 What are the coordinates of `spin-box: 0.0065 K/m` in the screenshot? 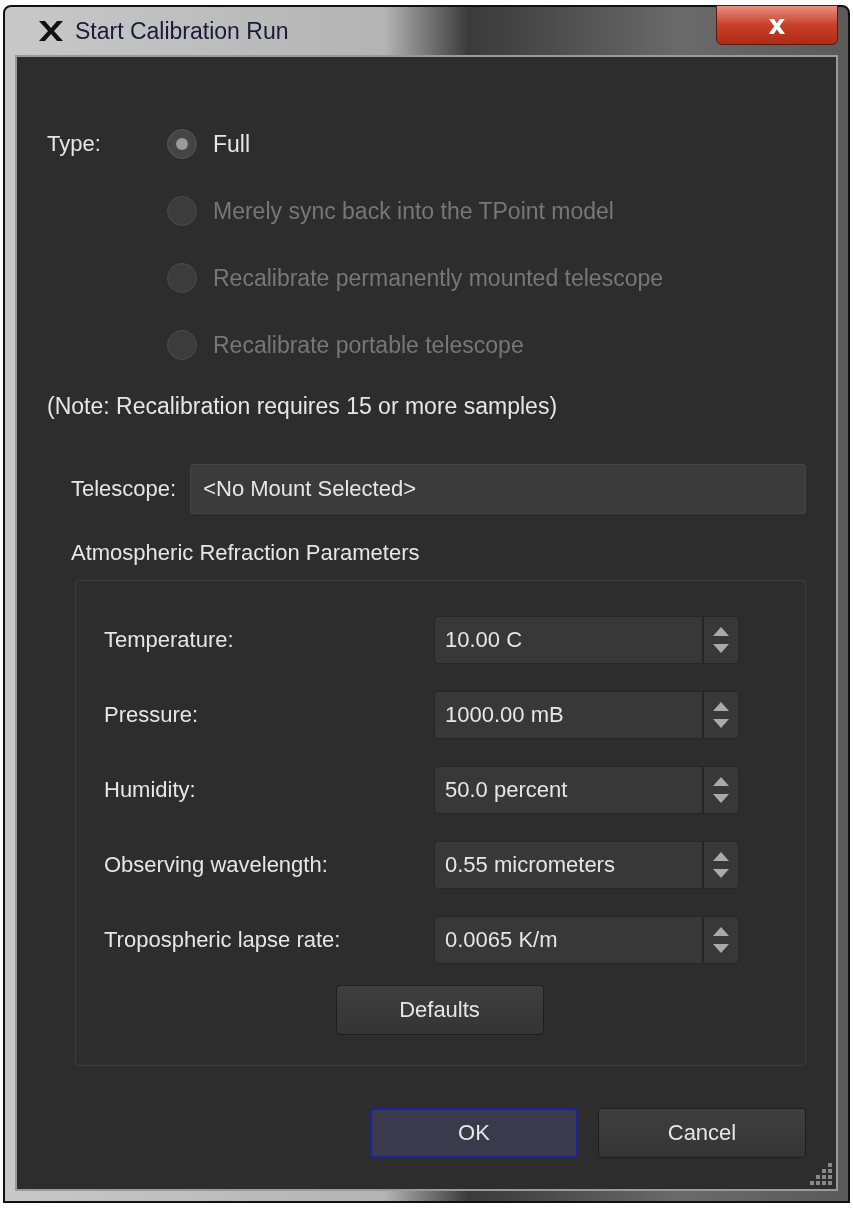 It's located at (586, 940).